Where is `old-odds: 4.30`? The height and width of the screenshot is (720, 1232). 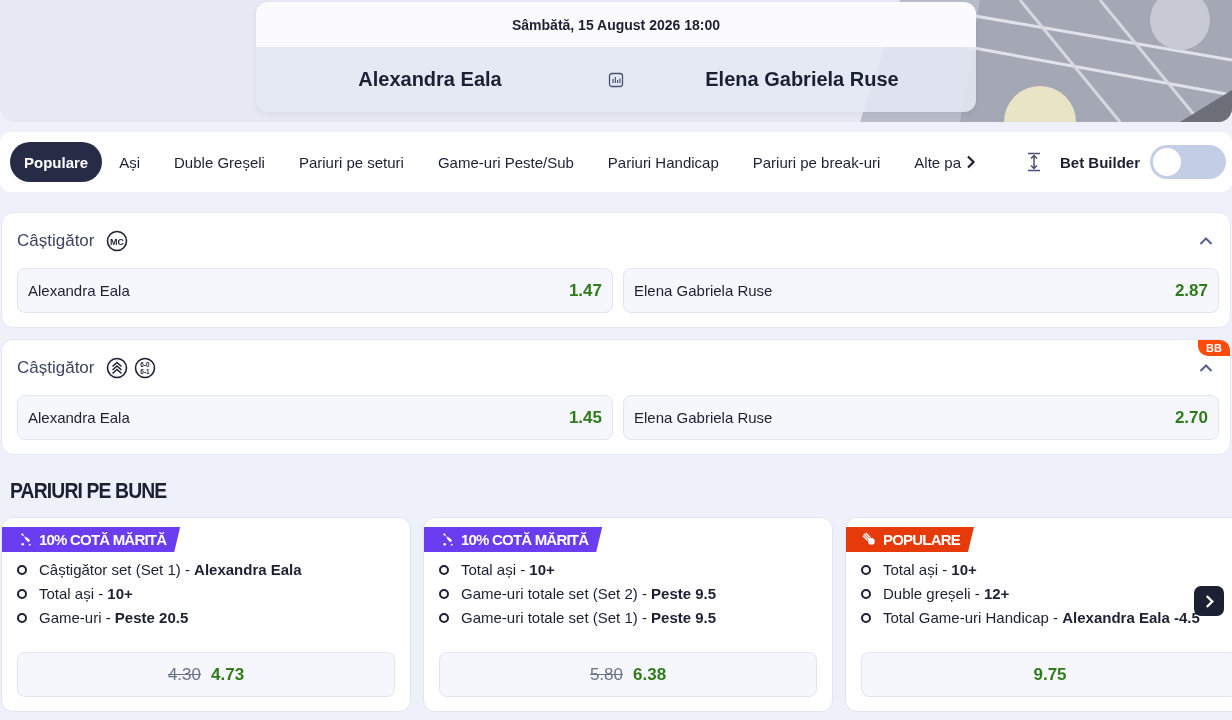 old-odds: 4.30 is located at coordinates (184, 674).